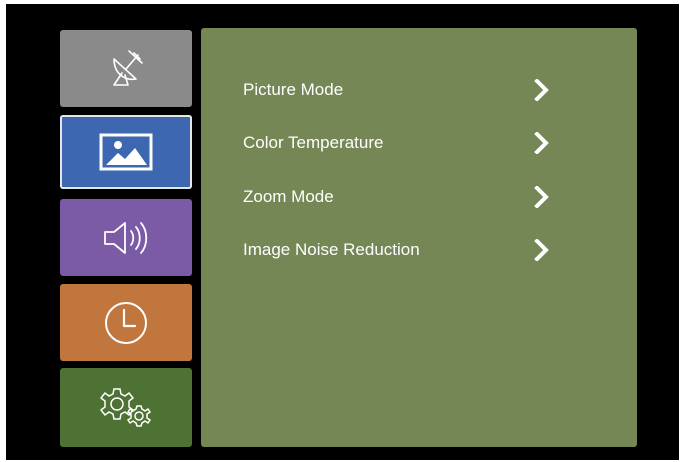 The height and width of the screenshot is (462, 685). I want to click on menu-item-color-temperature: Color Temperature, so click(419, 143).